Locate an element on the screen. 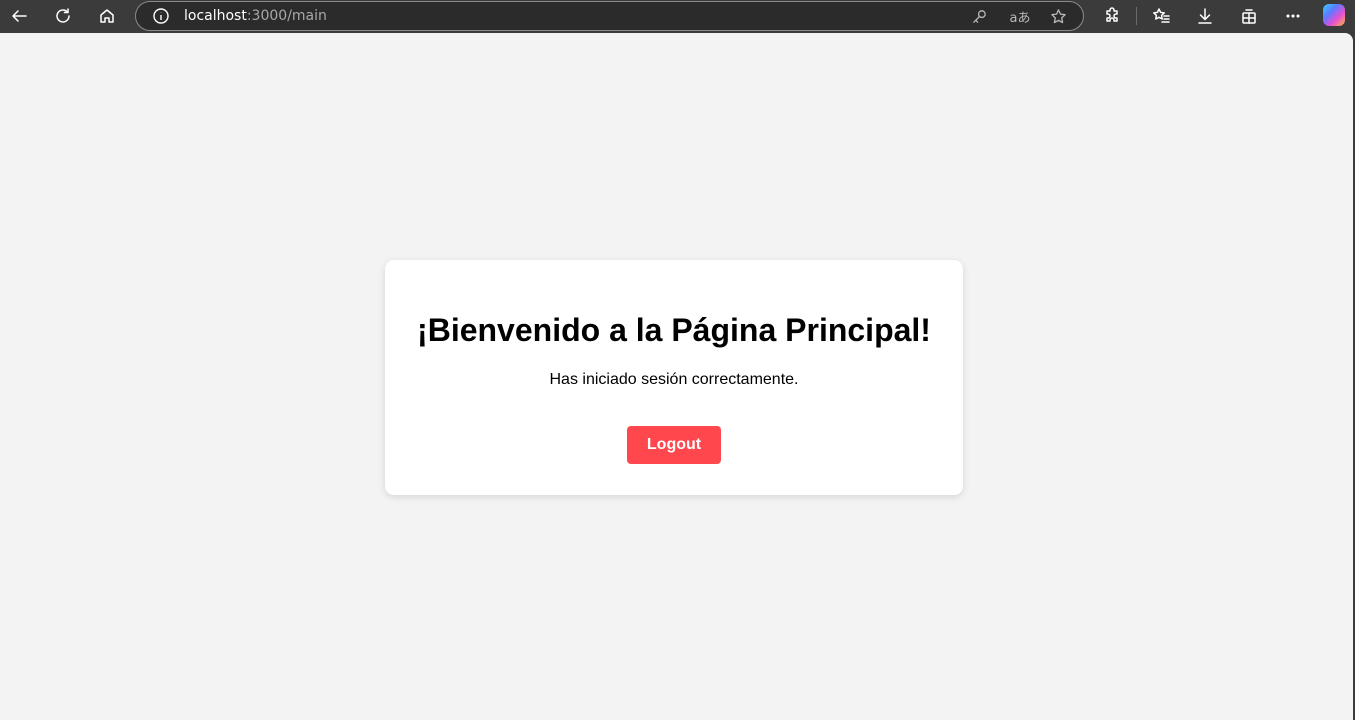  favorite-star-icon is located at coordinates (1058, 15).